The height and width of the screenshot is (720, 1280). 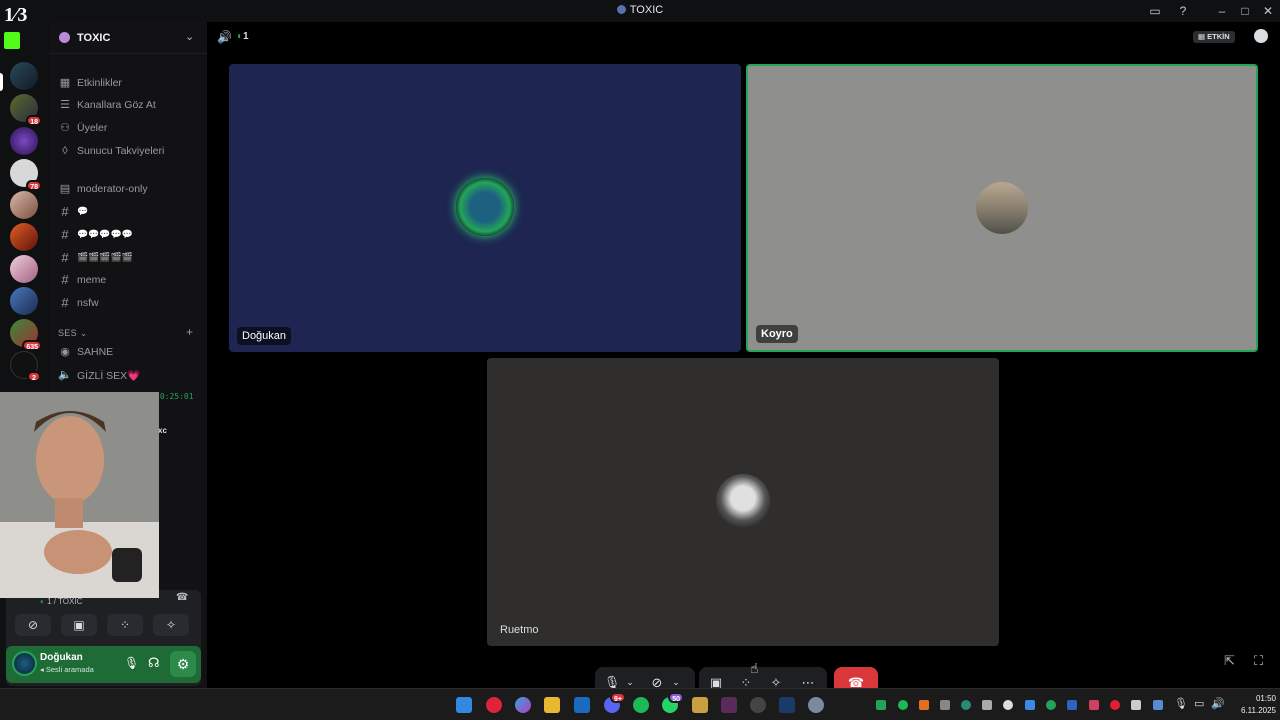 What do you see at coordinates (224, 37) in the screenshot?
I see `voice-speaker-icon: 🔊` at bounding box center [224, 37].